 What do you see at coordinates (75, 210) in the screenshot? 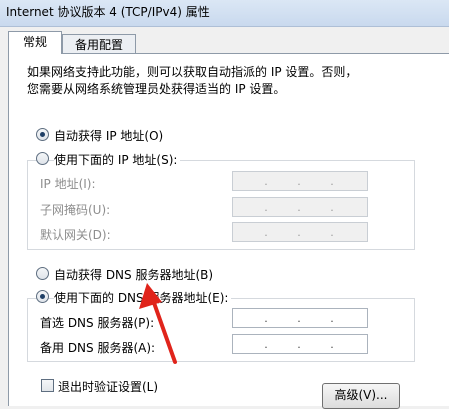
I see `subnet-mask-label: 子网掩码(U):` at bounding box center [75, 210].